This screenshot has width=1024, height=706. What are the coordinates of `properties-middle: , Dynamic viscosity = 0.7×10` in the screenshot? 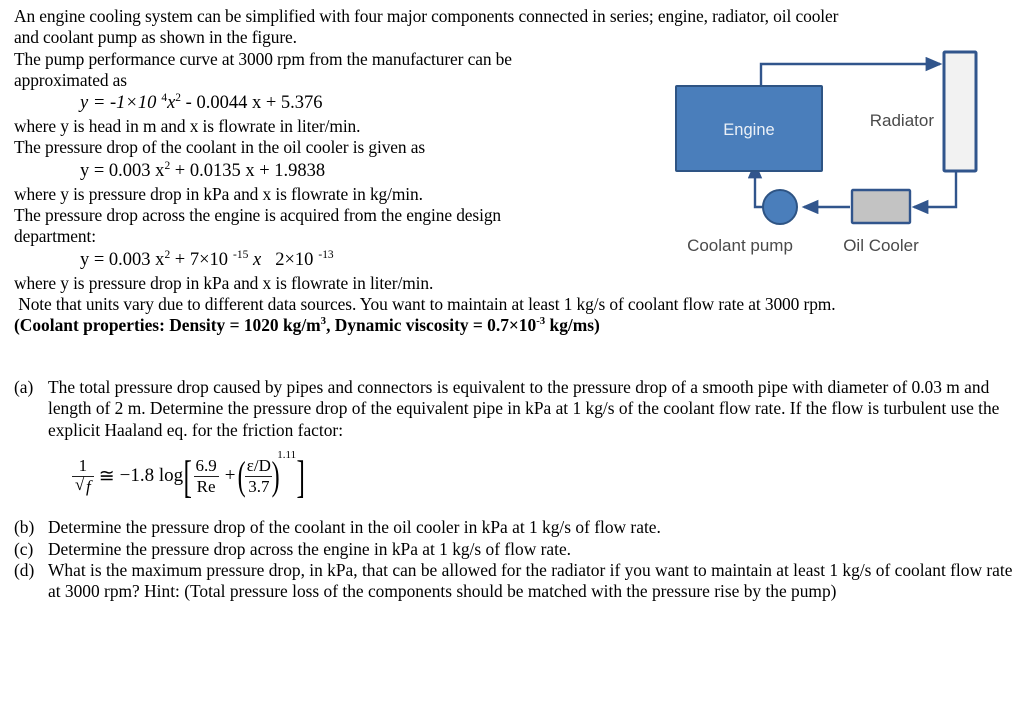 It's located at (431, 325).